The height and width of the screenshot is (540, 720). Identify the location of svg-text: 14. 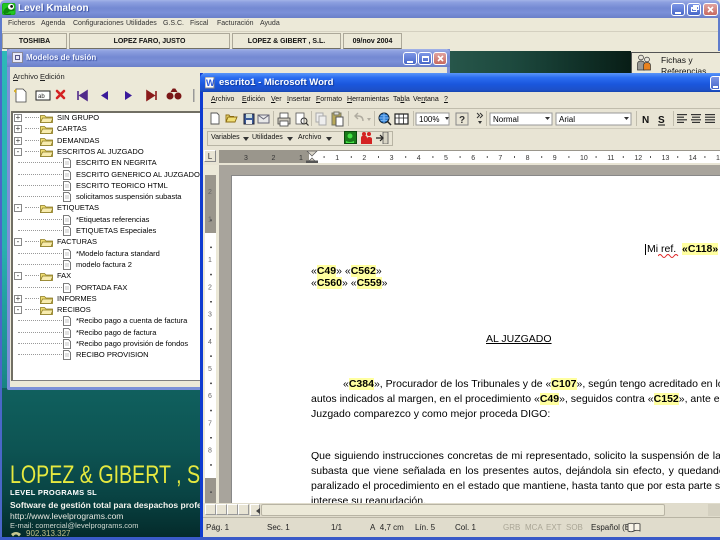
(693, 158).